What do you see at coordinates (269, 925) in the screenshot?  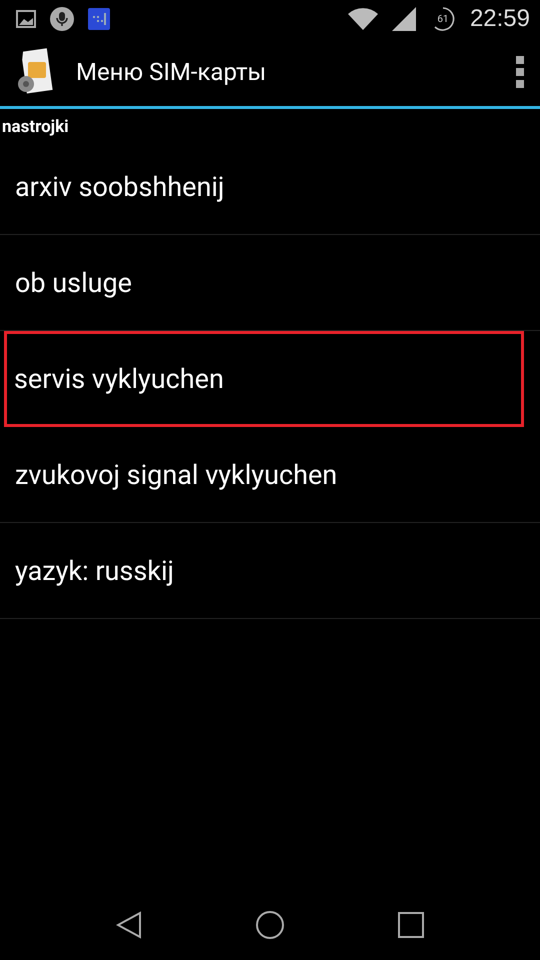 I see `home-icon` at bounding box center [269, 925].